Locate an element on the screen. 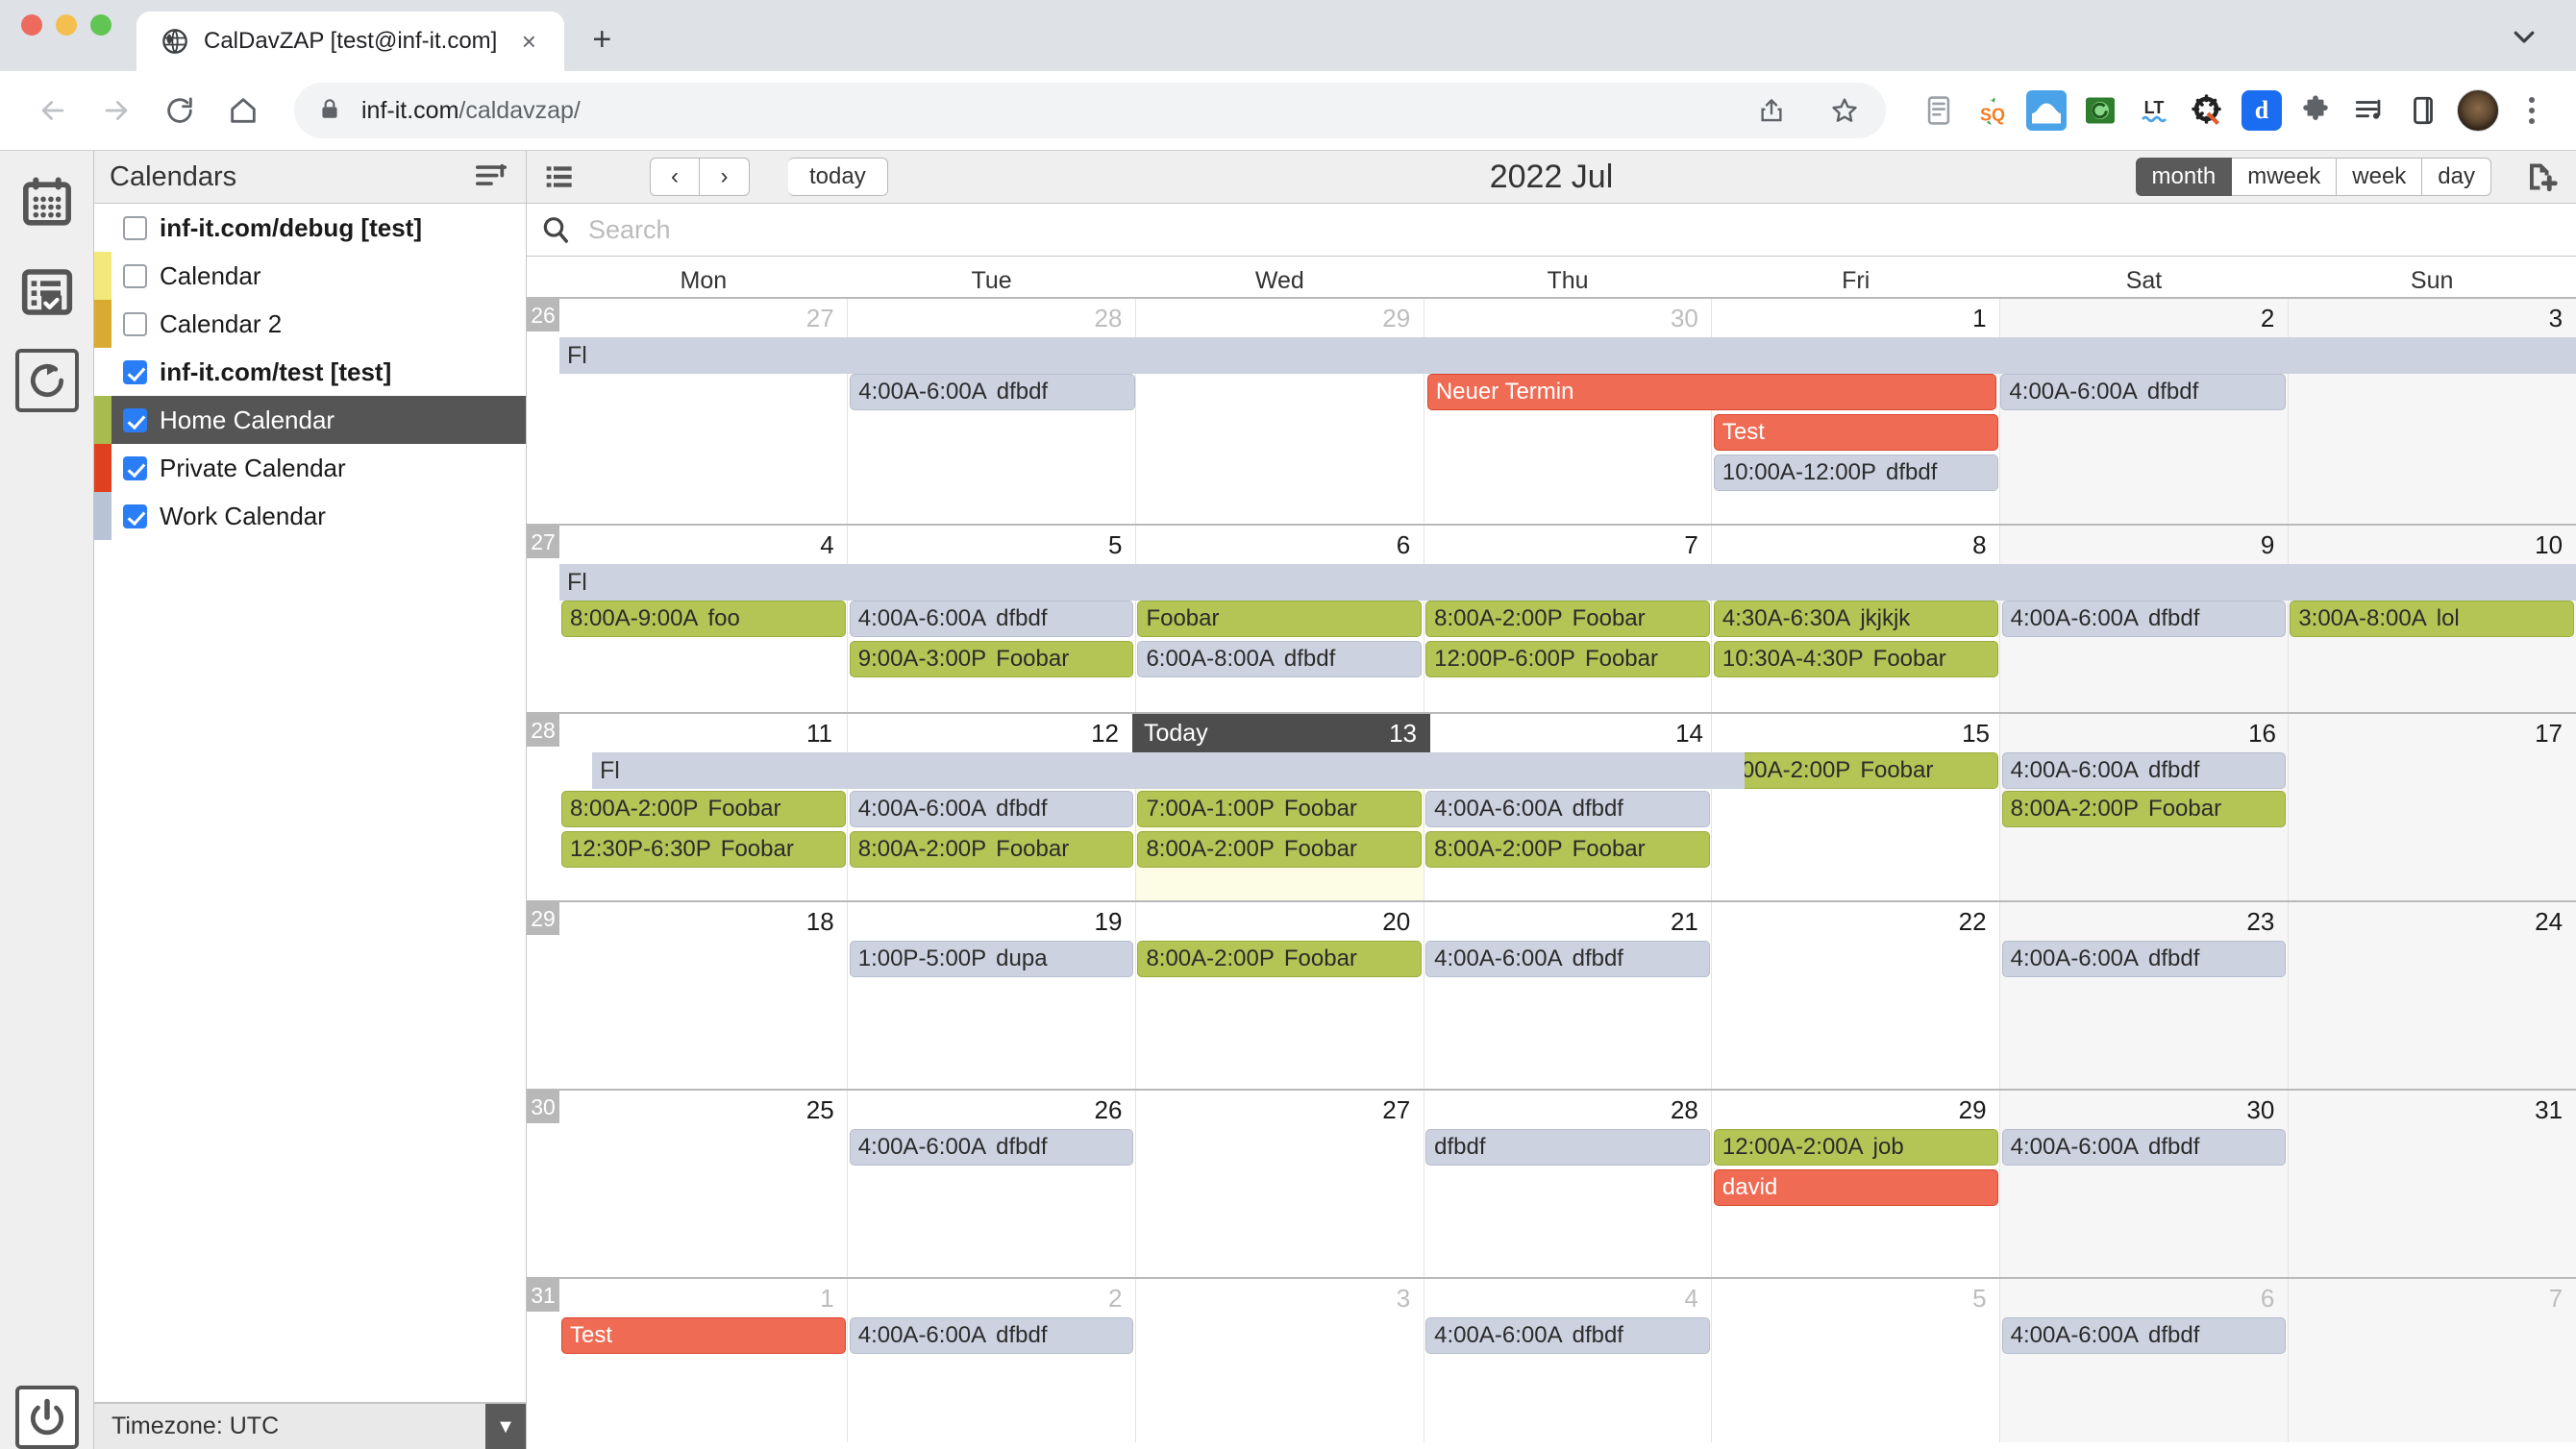 The height and width of the screenshot is (1449, 2576). reload-button is located at coordinates (180, 110).